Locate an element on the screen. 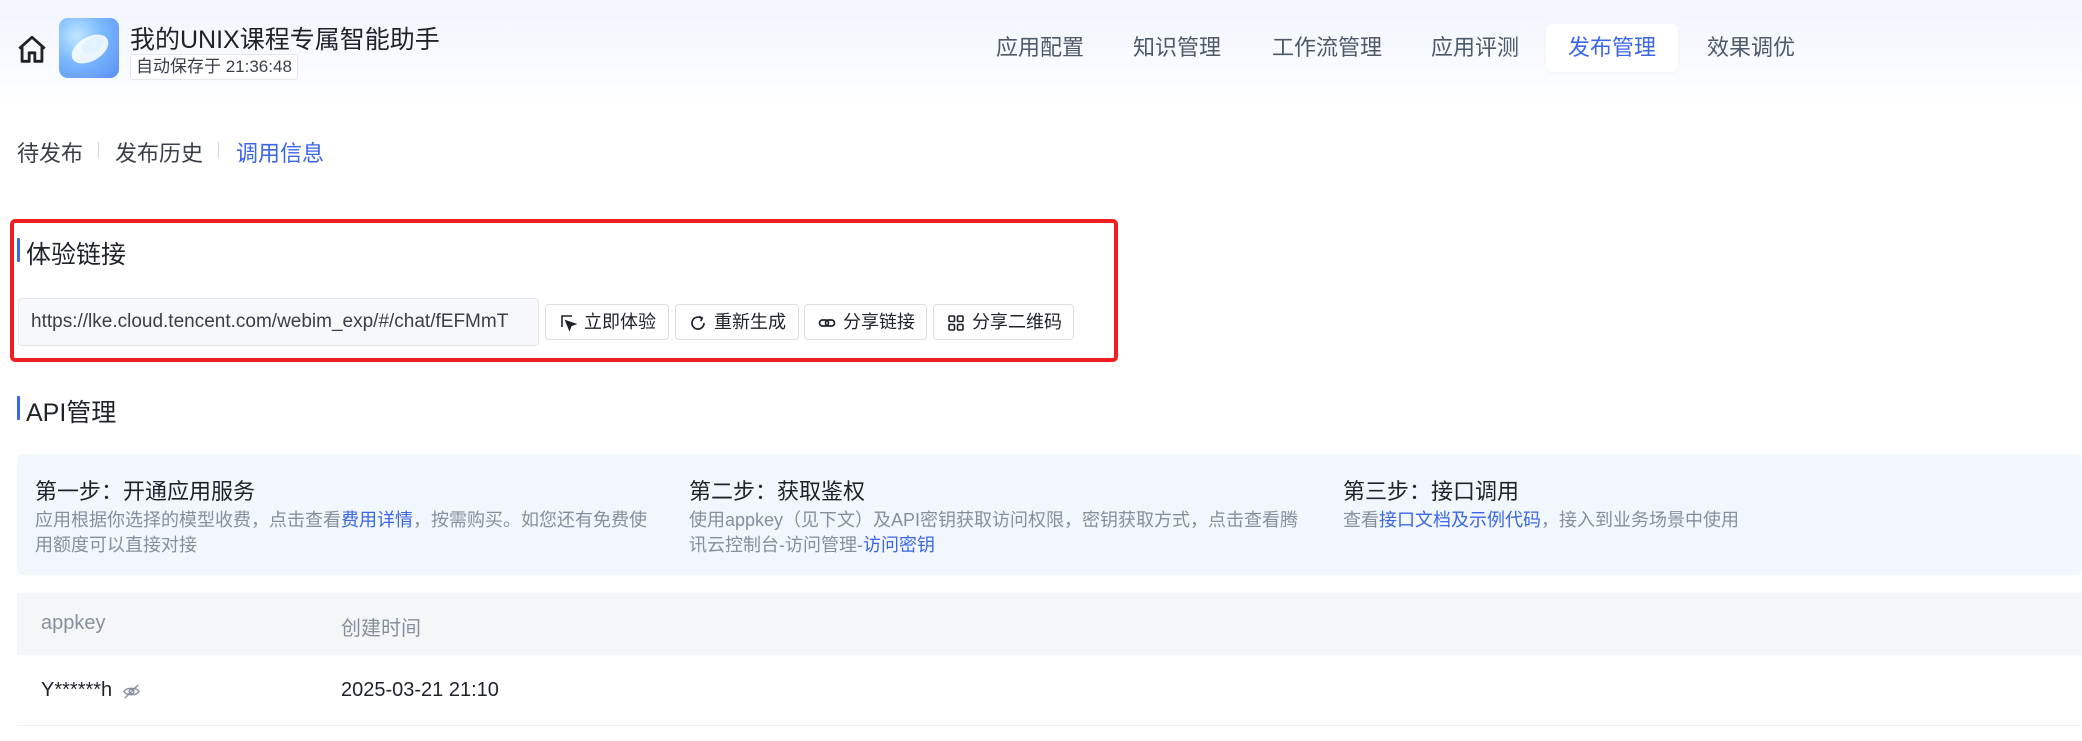  share-qrcode-button: 分享二维码 is located at coordinates (1003, 322).